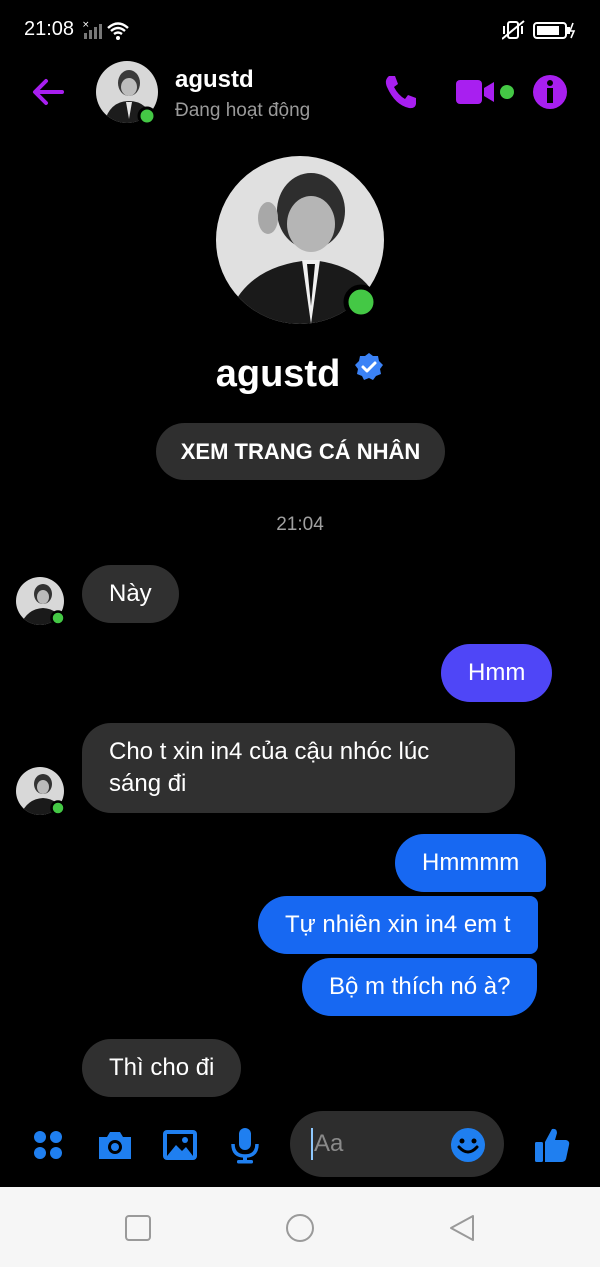 The height and width of the screenshot is (1267, 600). What do you see at coordinates (300, 524) in the screenshot?
I see `message-timestamp: 21:04` at bounding box center [300, 524].